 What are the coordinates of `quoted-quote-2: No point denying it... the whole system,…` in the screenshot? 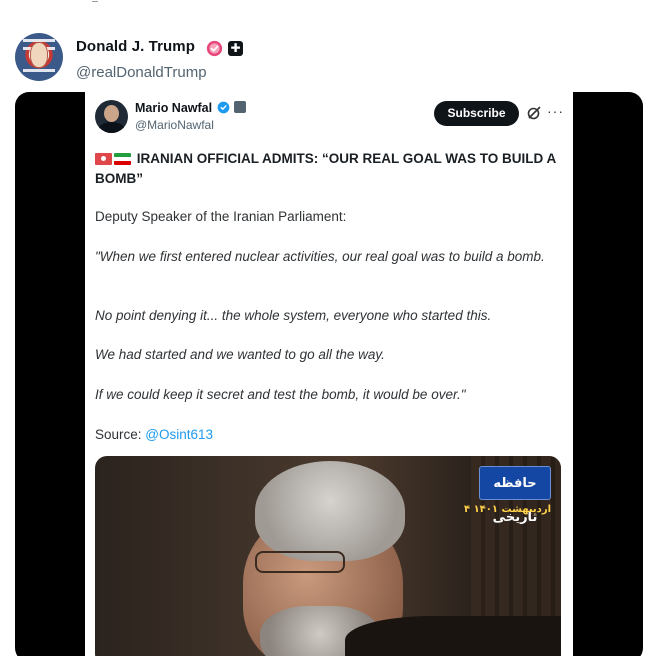 It's located at (293, 315).